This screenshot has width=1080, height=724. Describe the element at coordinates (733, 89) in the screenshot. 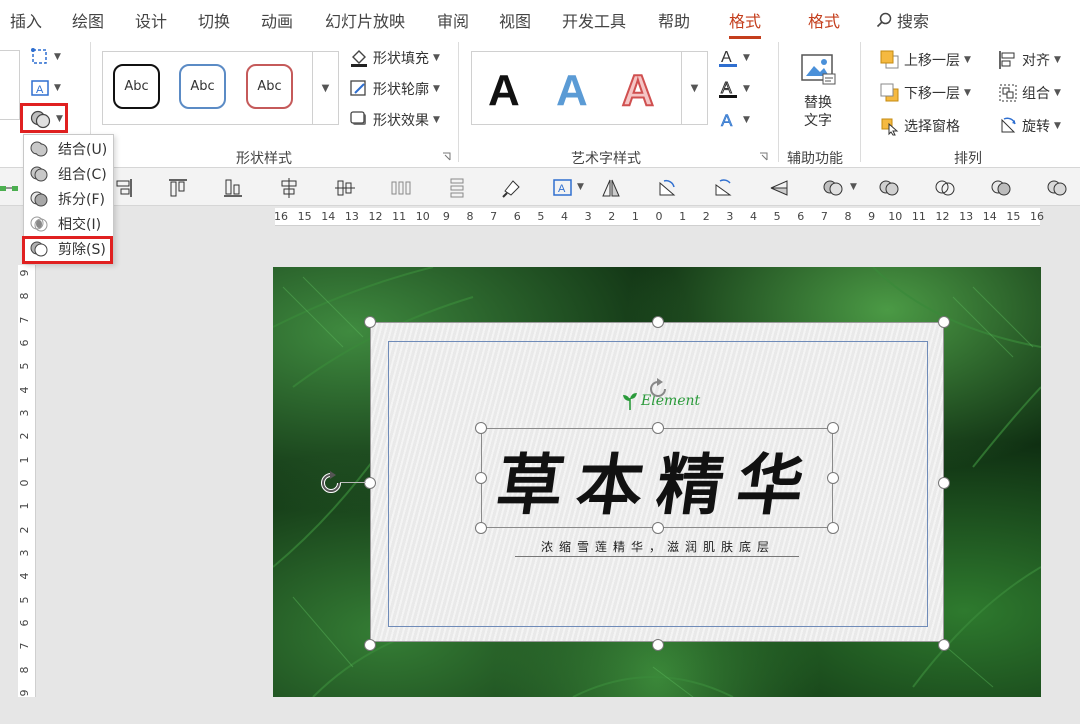

I see `text-outline-button: A ▼` at that location.